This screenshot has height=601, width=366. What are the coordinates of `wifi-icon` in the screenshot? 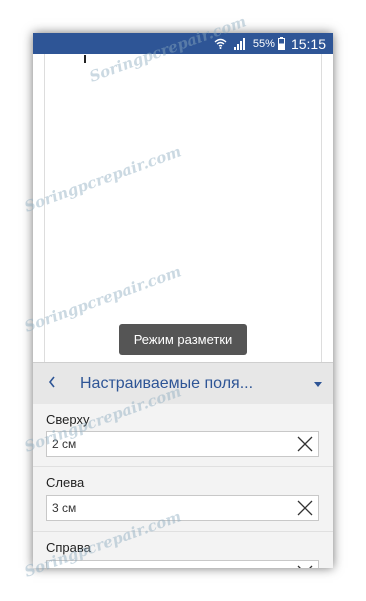 It's located at (220, 43).